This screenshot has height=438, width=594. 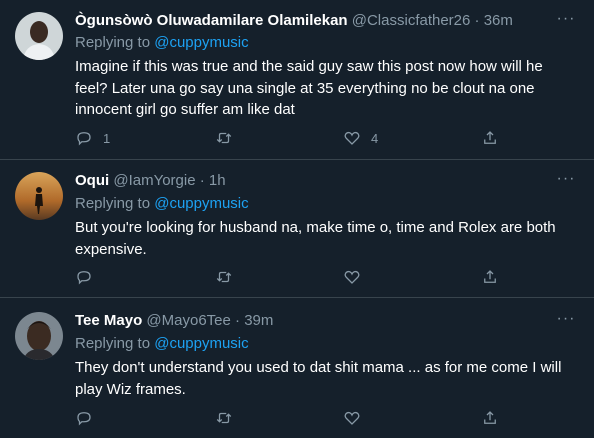 I want to click on like-count: 4, so click(x=375, y=138).